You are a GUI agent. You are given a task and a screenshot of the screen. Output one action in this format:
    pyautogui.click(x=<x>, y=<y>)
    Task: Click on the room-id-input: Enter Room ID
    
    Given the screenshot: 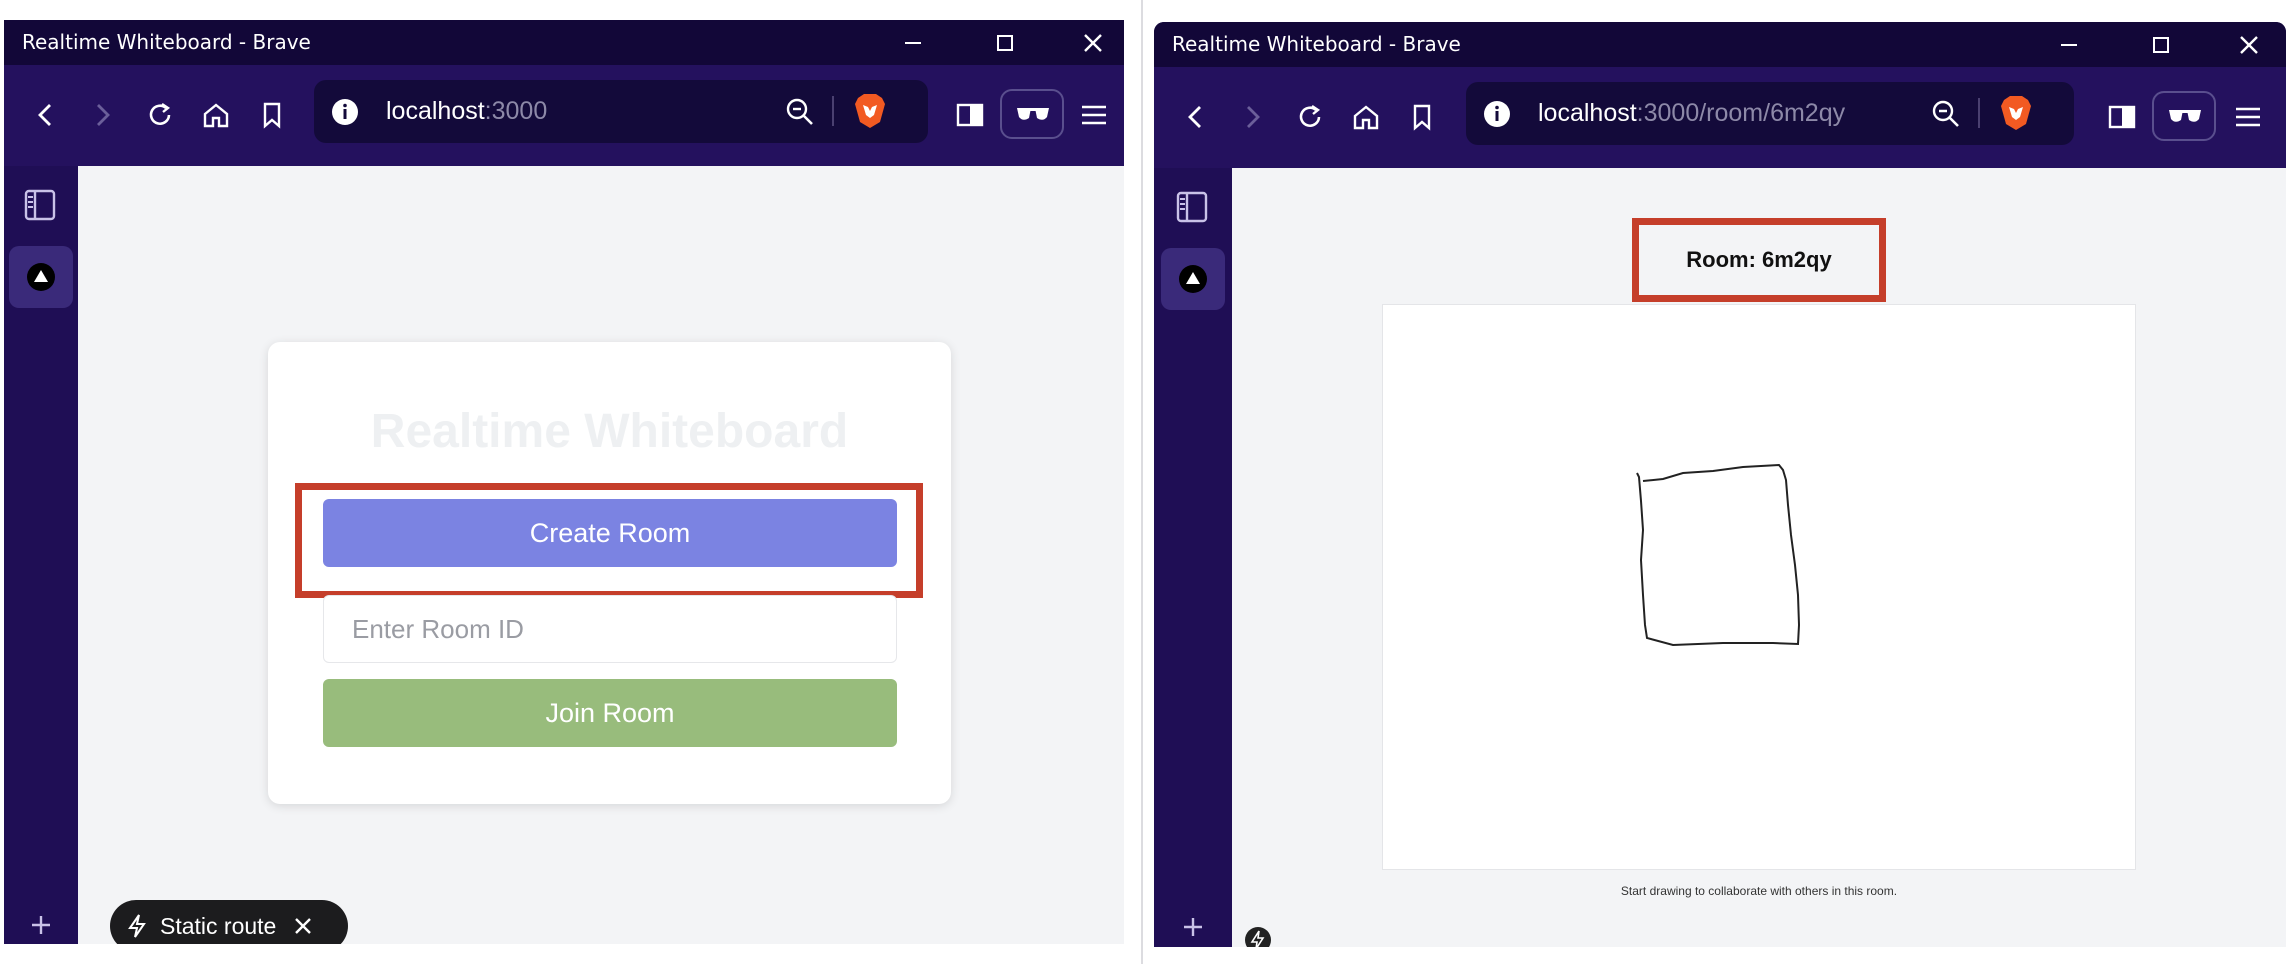 What is the action you would take?
    pyautogui.click(x=610, y=629)
    